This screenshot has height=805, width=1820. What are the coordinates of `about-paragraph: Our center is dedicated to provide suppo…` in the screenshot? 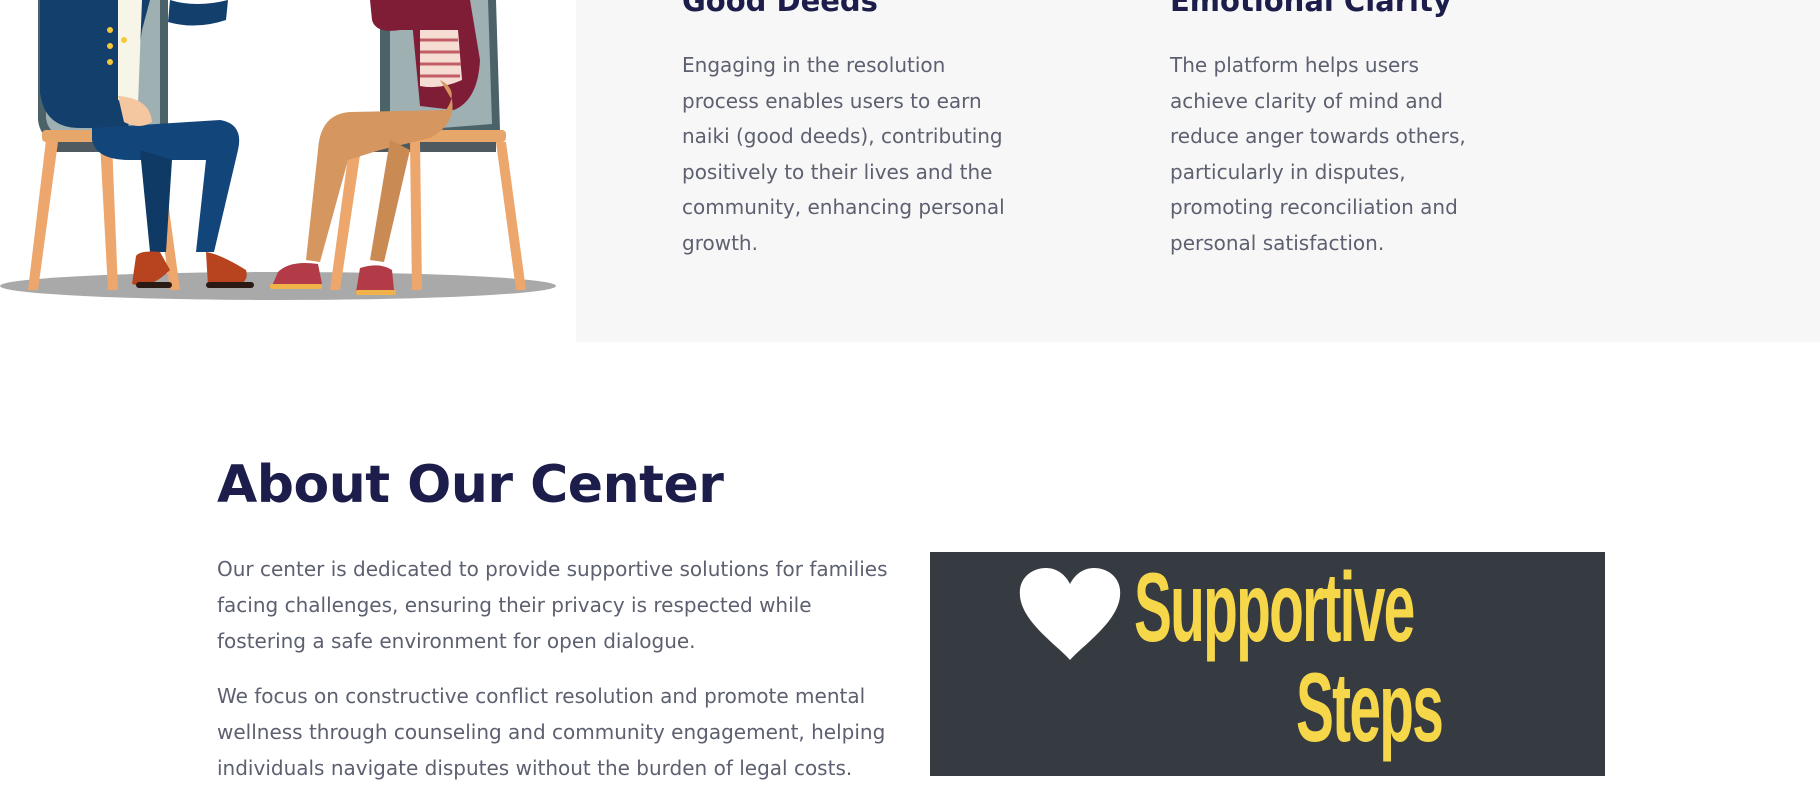 It's located at (552, 605).